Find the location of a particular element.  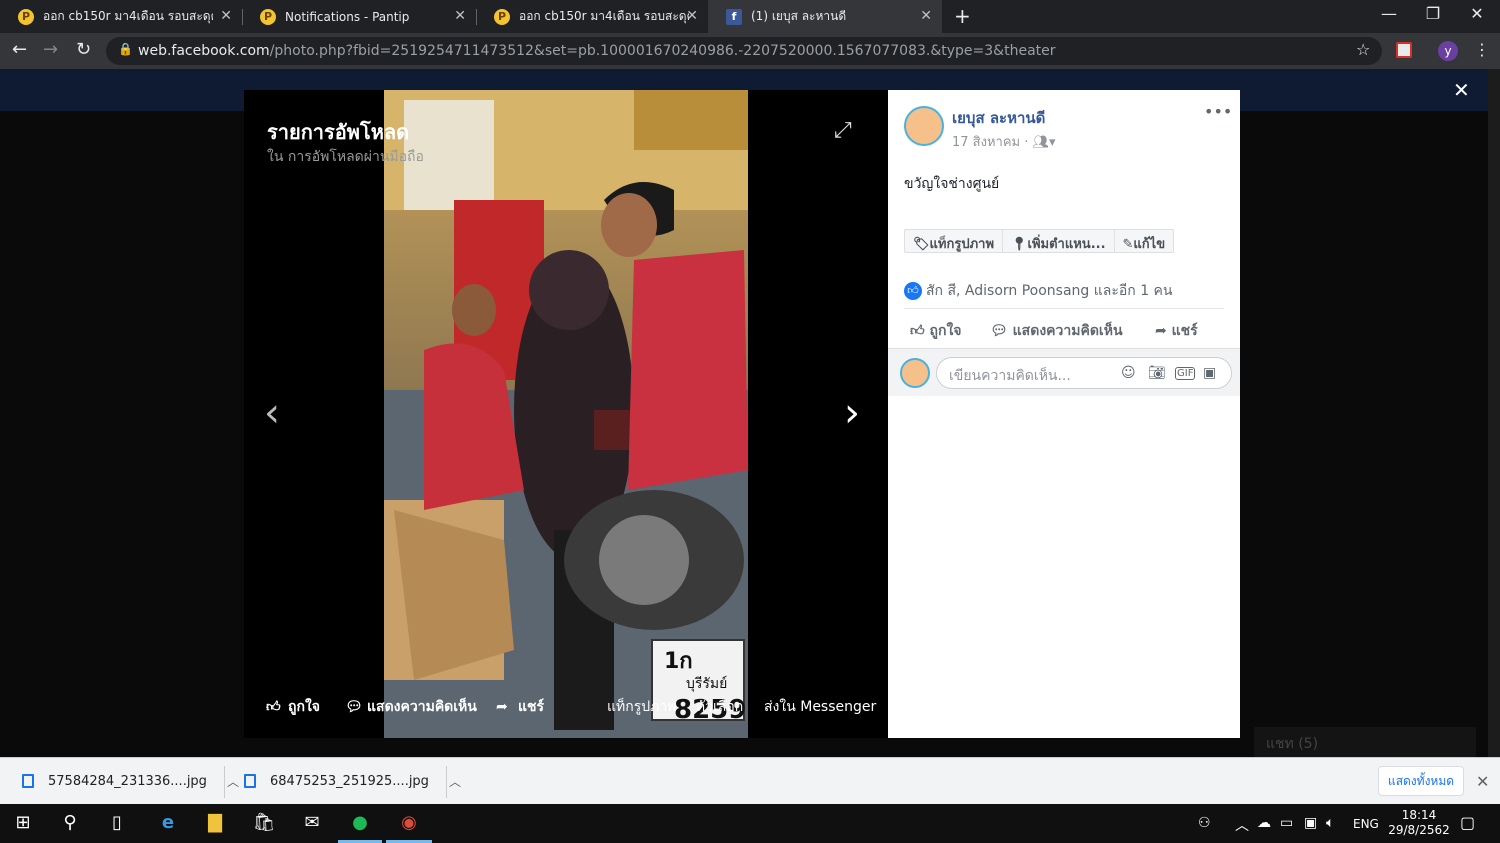

comment-composer: เขียนความคิดเห็น... ☺ 📷︎ GIF ▣ is located at coordinates (1064, 372).